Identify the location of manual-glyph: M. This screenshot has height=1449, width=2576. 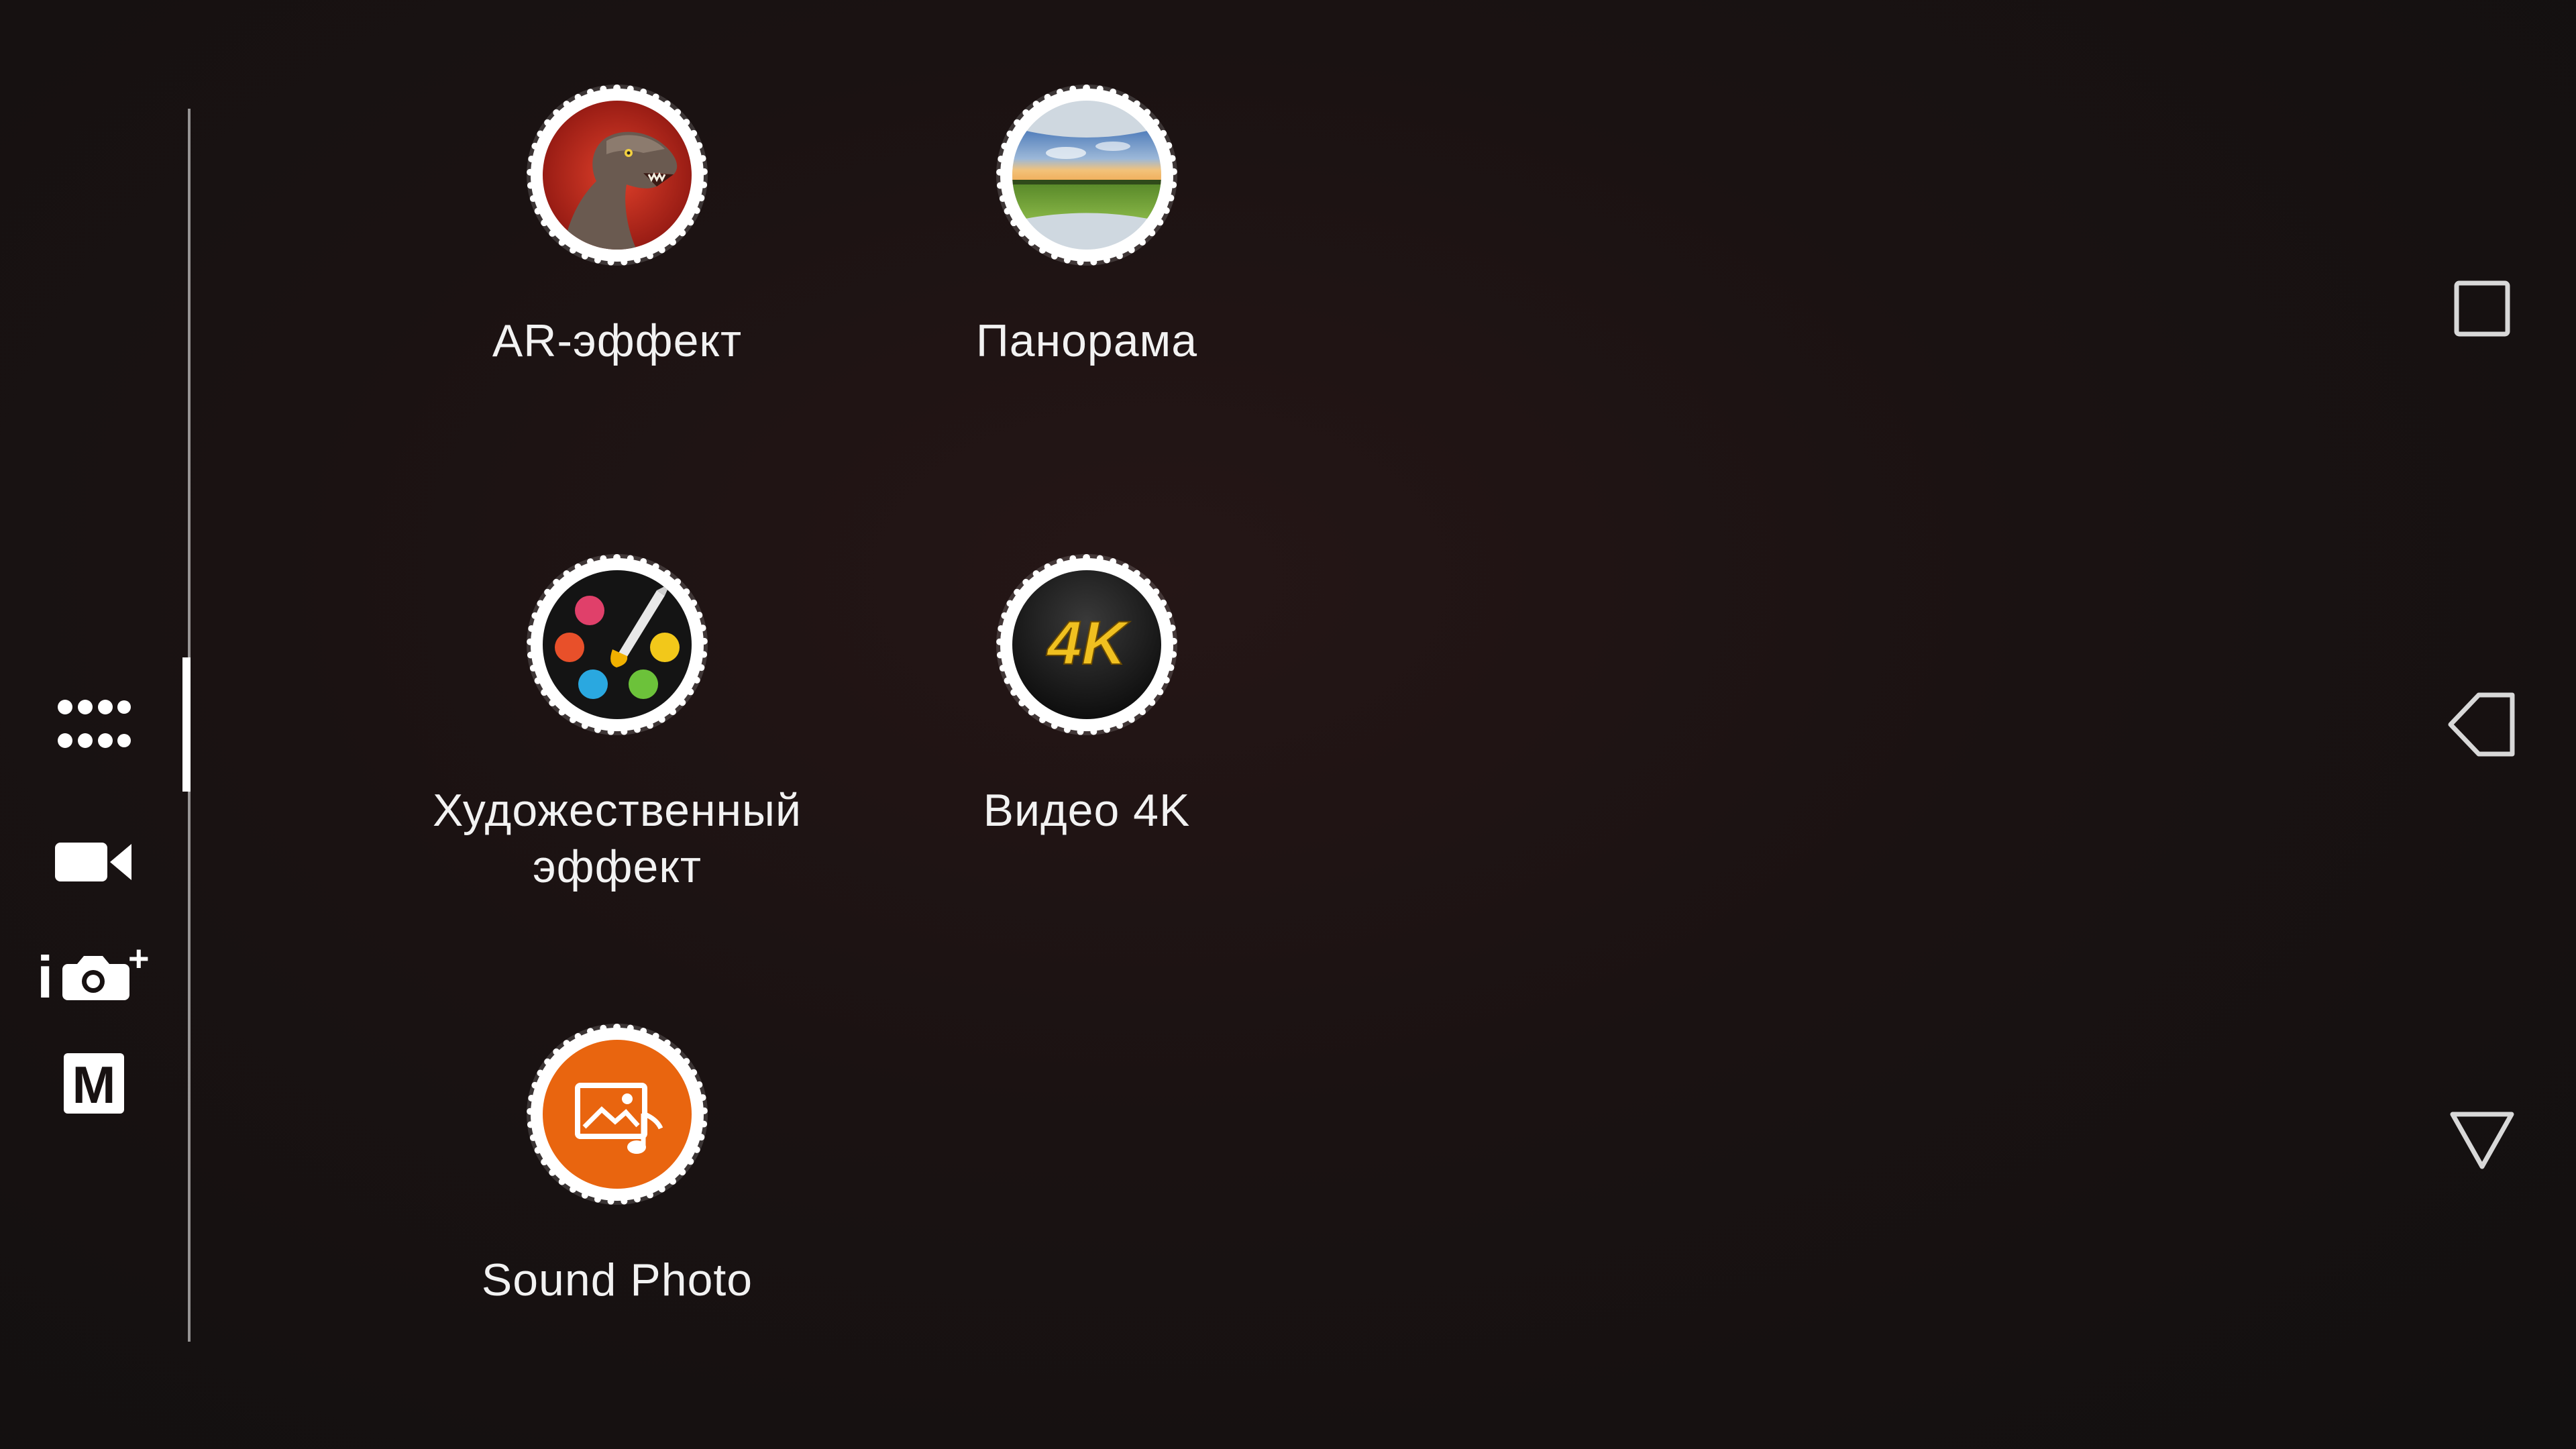
(94, 1084).